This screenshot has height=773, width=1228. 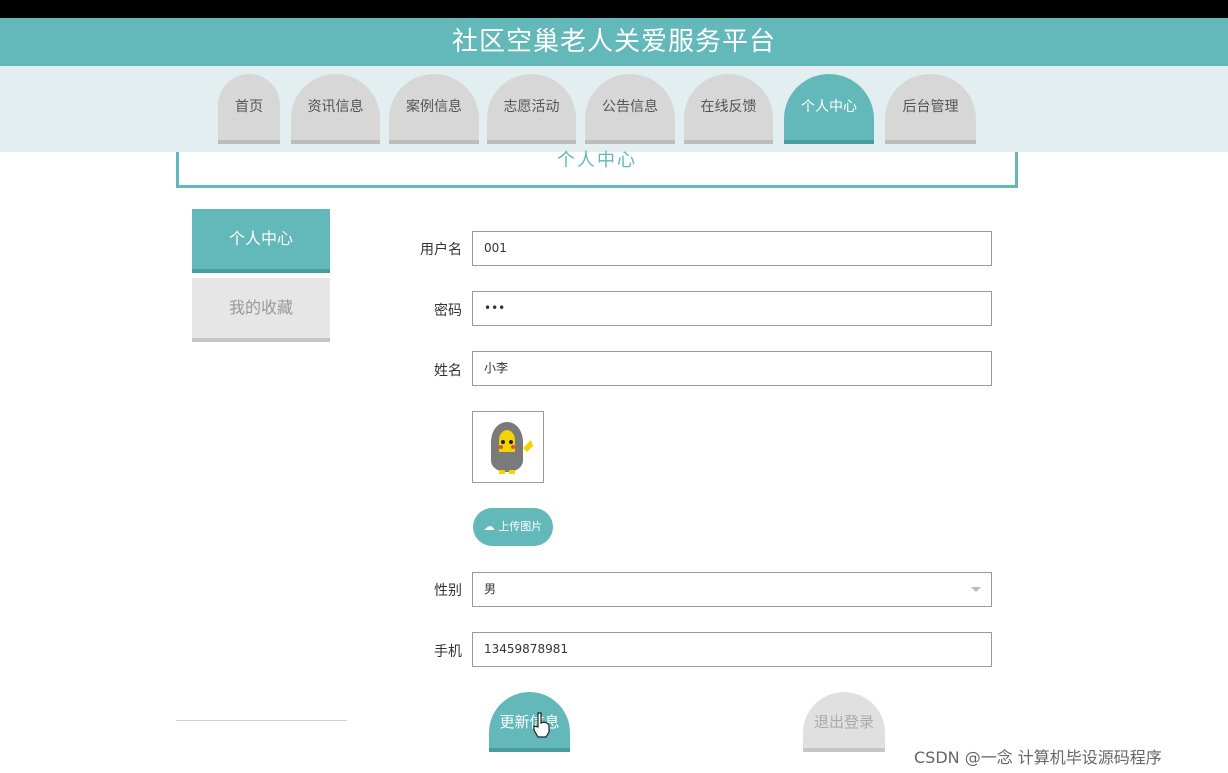 I want to click on upload-image-button: ☁ 上传图片, so click(x=513, y=527).